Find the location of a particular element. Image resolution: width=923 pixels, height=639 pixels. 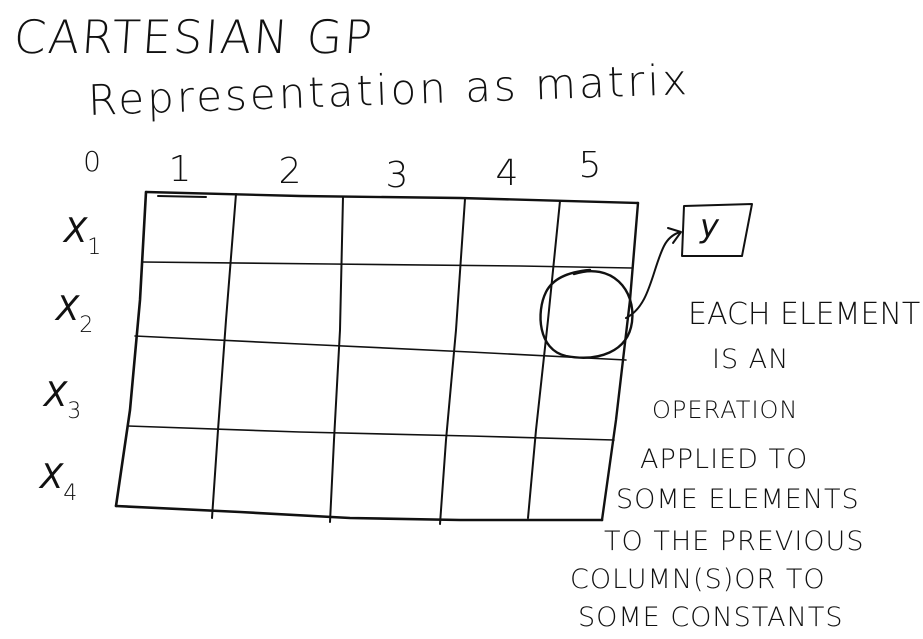

output-label: y is located at coordinates (709, 226).